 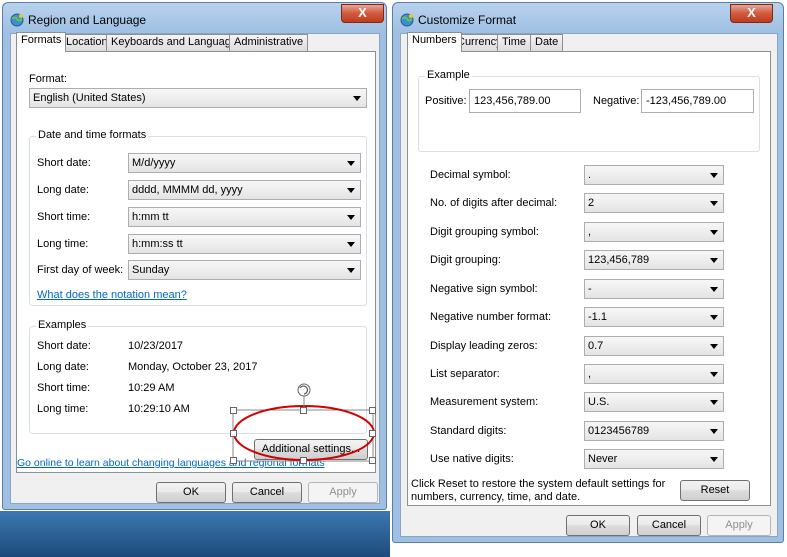 I want to click on tab-time: Time, so click(x=514, y=42).